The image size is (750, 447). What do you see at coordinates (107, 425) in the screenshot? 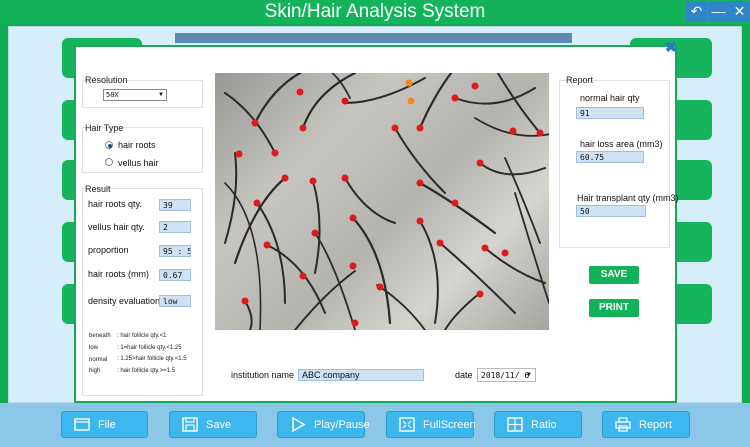
I see `file-button-label: File` at bounding box center [107, 425].